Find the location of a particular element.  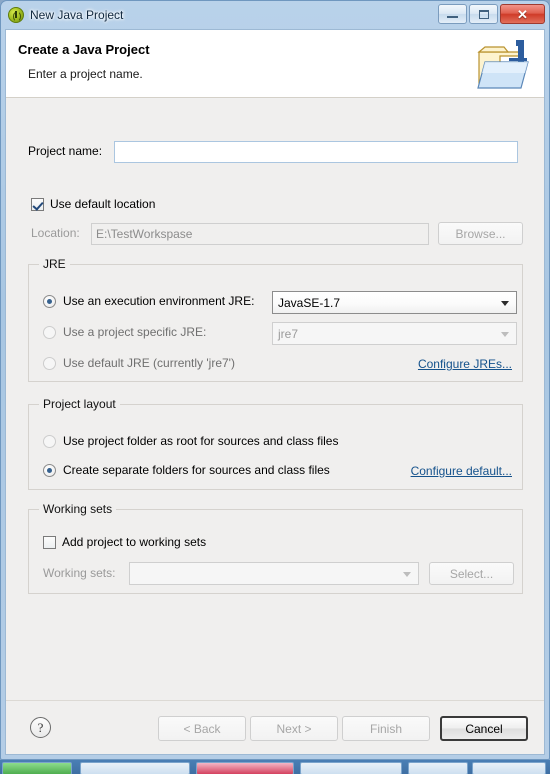

project-name-label: Project name: is located at coordinates (65, 151).